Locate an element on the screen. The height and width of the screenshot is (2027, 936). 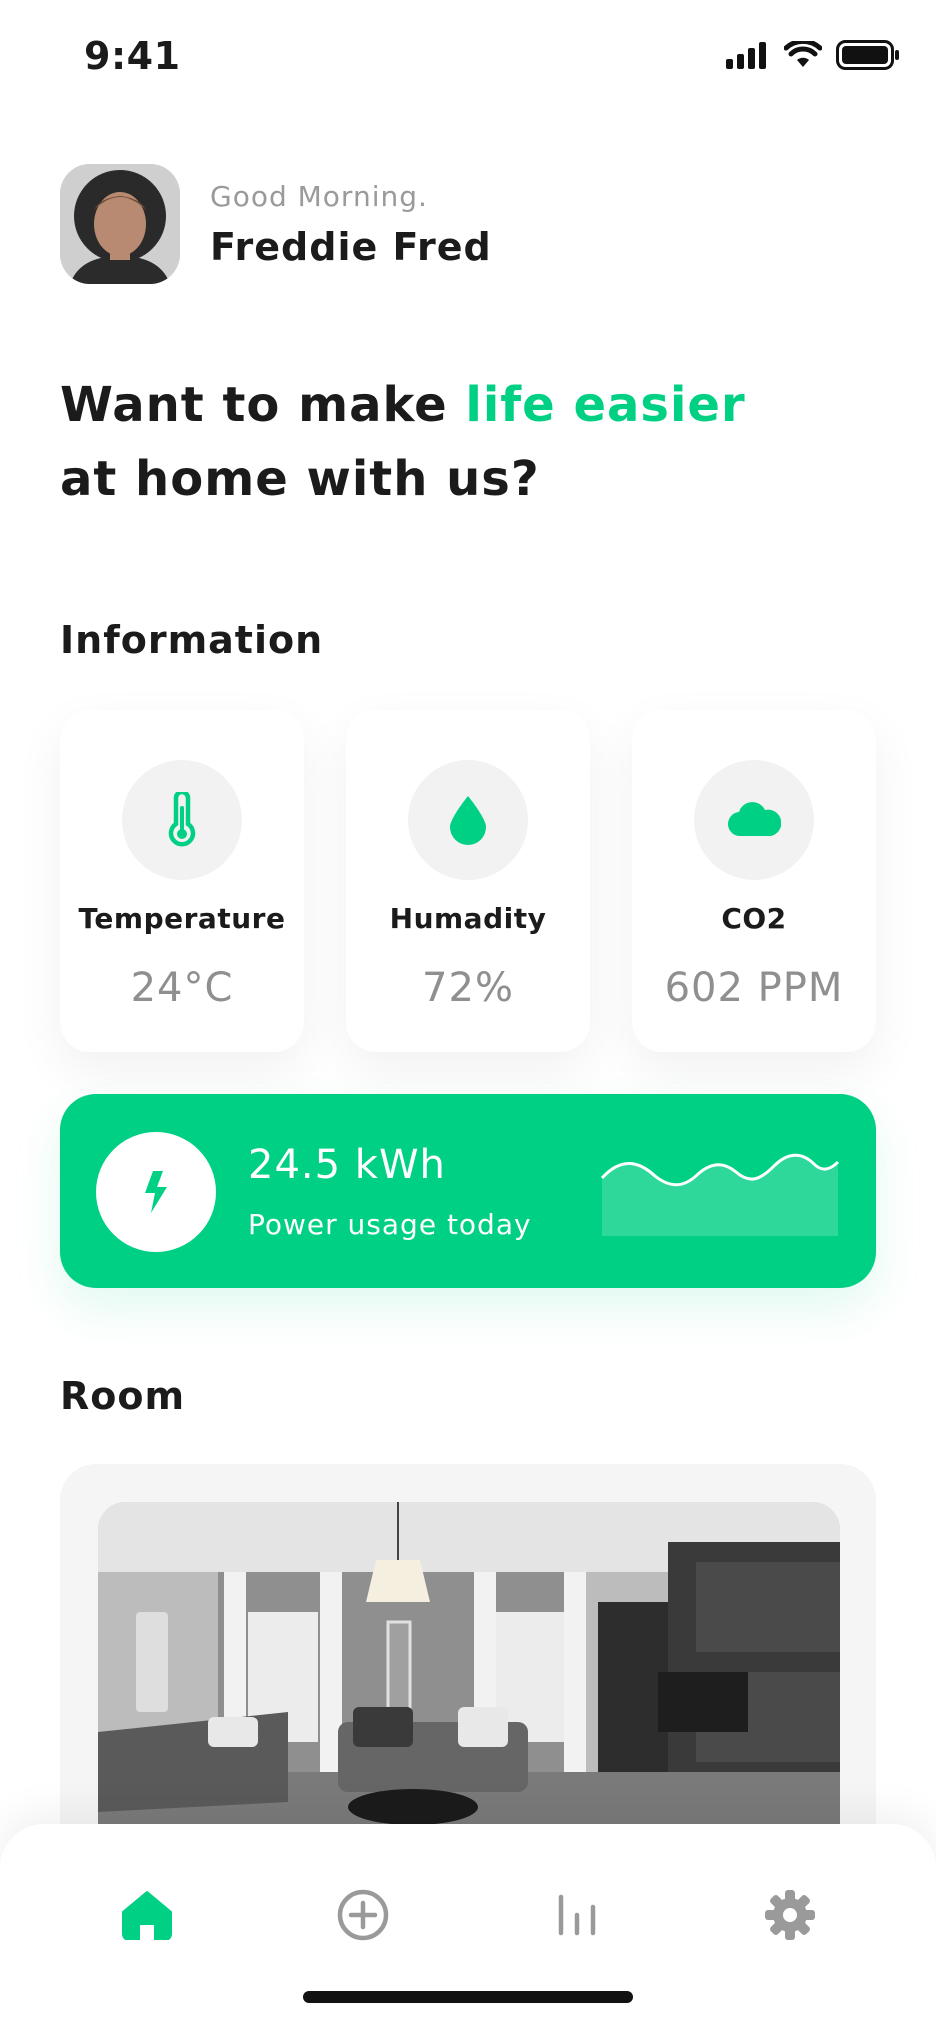
nav-settings is located at coordinates (790, 1915).